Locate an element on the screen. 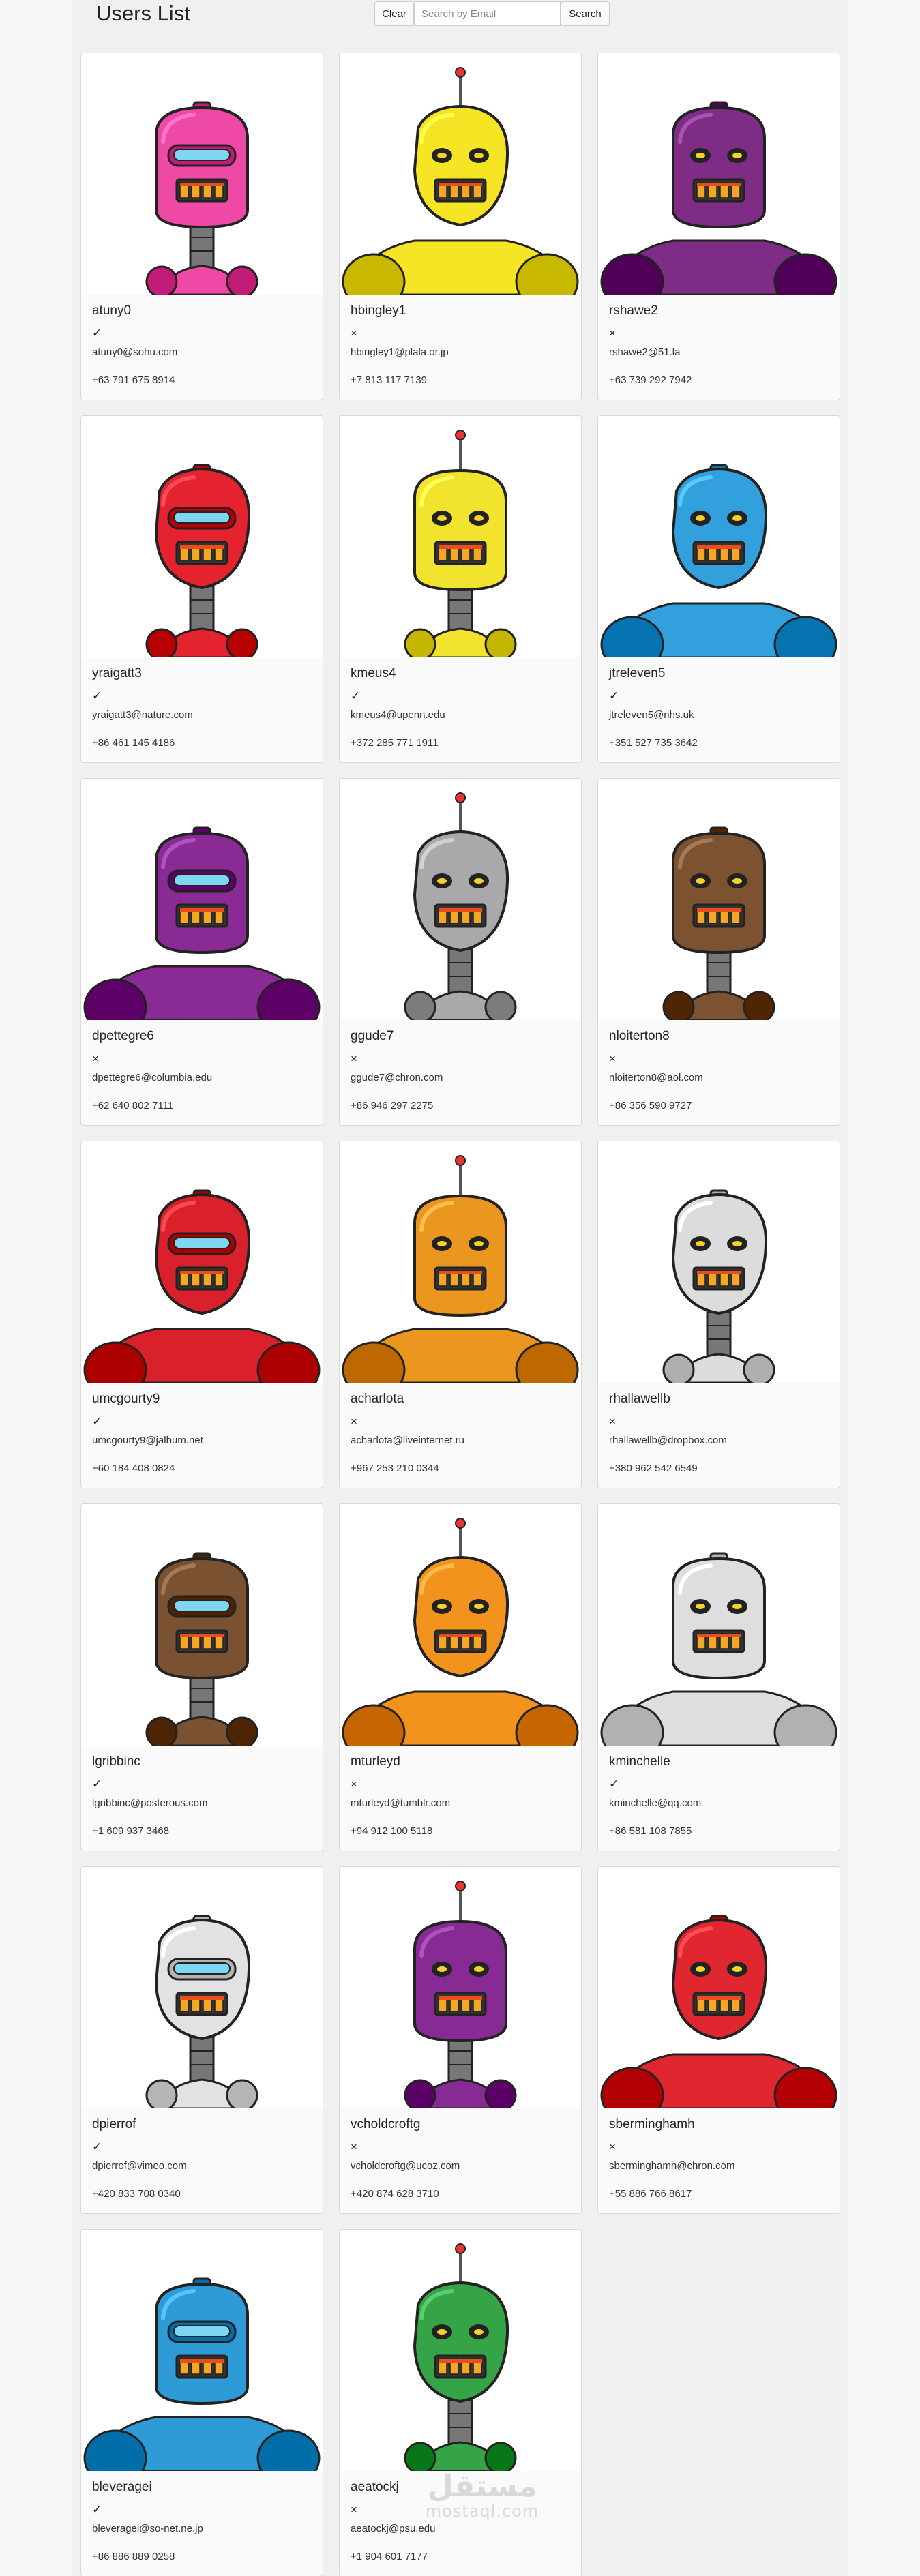 The image size is (920, 2576). user-username: vcholdcroftg is located at coordinates (386, 2124).